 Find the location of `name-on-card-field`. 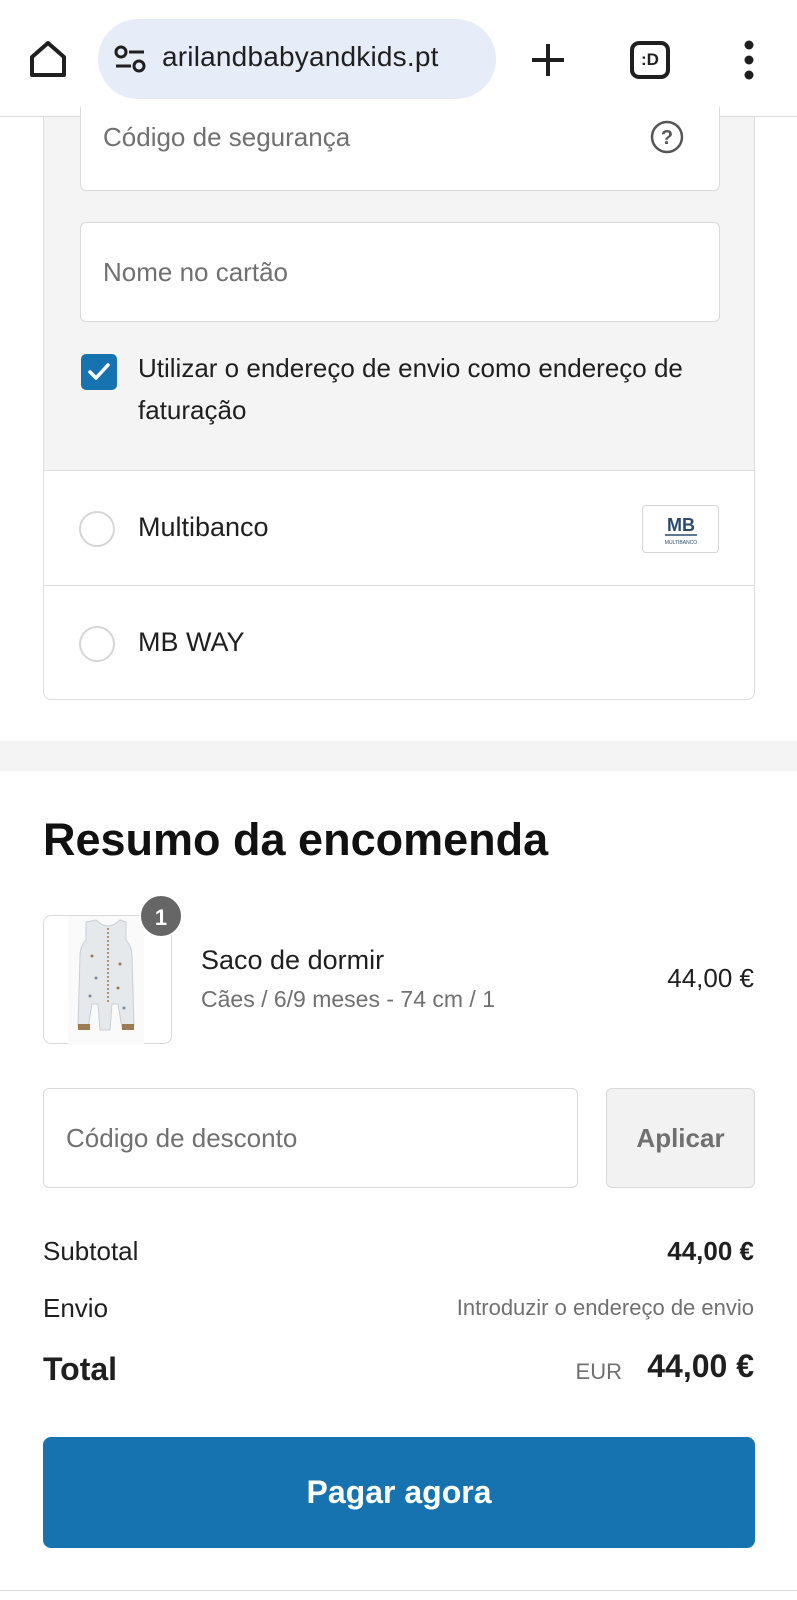

name-on-card-field is located at coordinates (400, 272).